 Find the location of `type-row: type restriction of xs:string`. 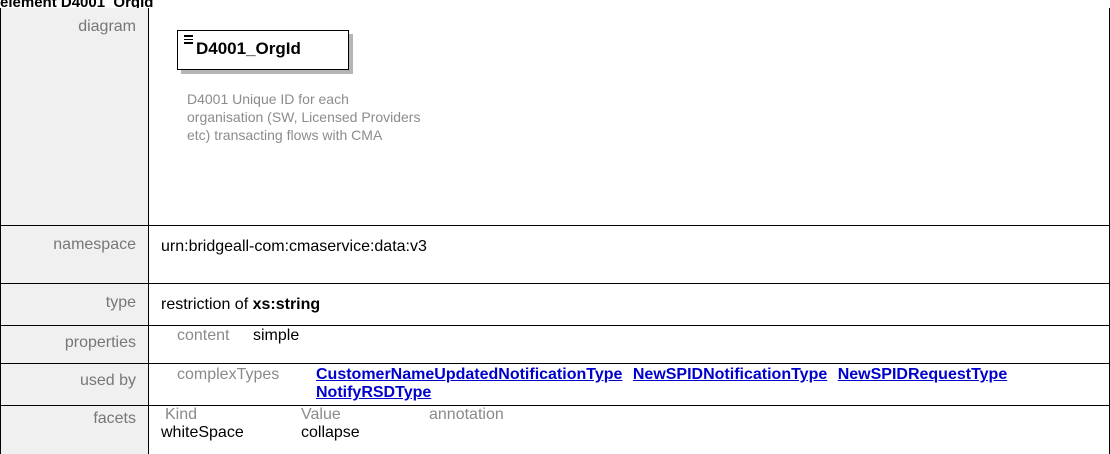

type-row: type restriction of xs:string is located at coordinates (555, 304).